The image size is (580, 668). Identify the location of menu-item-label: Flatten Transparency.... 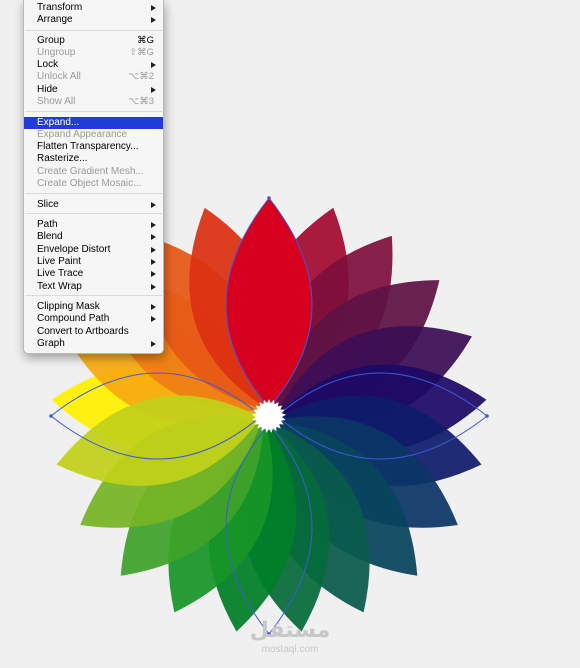
(88, 146).